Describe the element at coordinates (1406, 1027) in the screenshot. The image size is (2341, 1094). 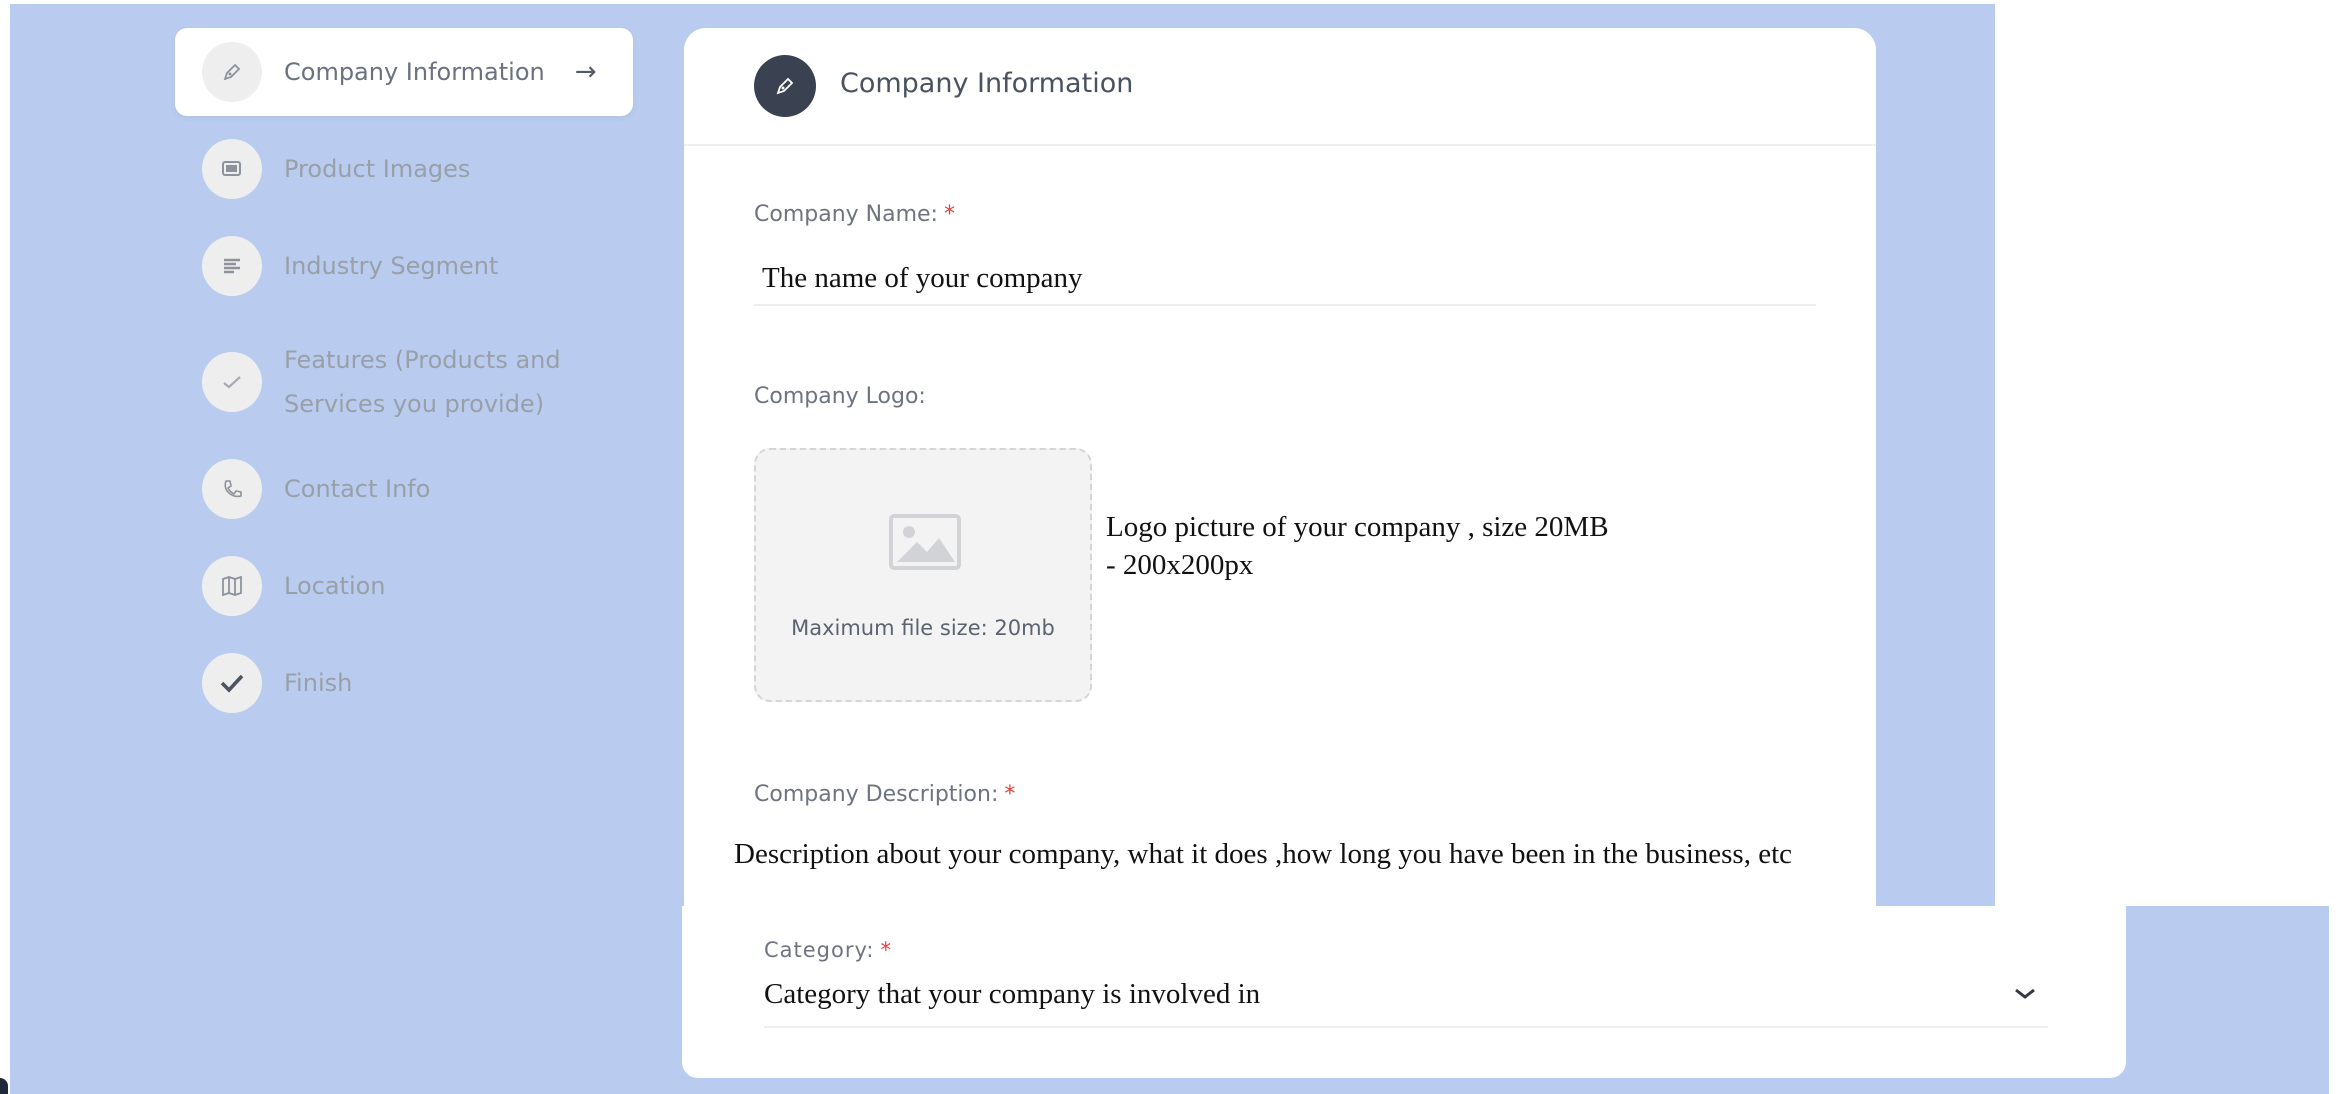
I see `category-underline` at that location.